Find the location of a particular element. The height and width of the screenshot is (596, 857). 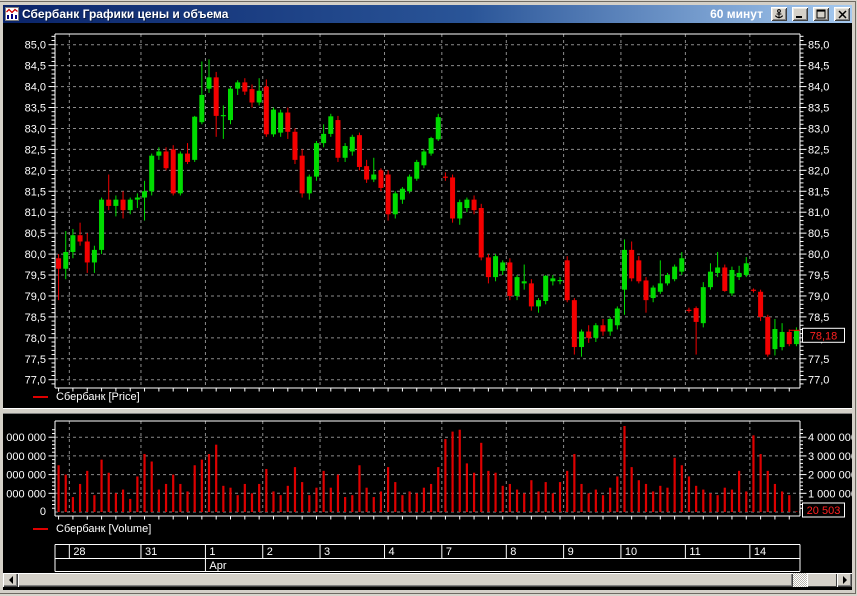

svg-text: 20 503 is located at coordinates (824, 511).